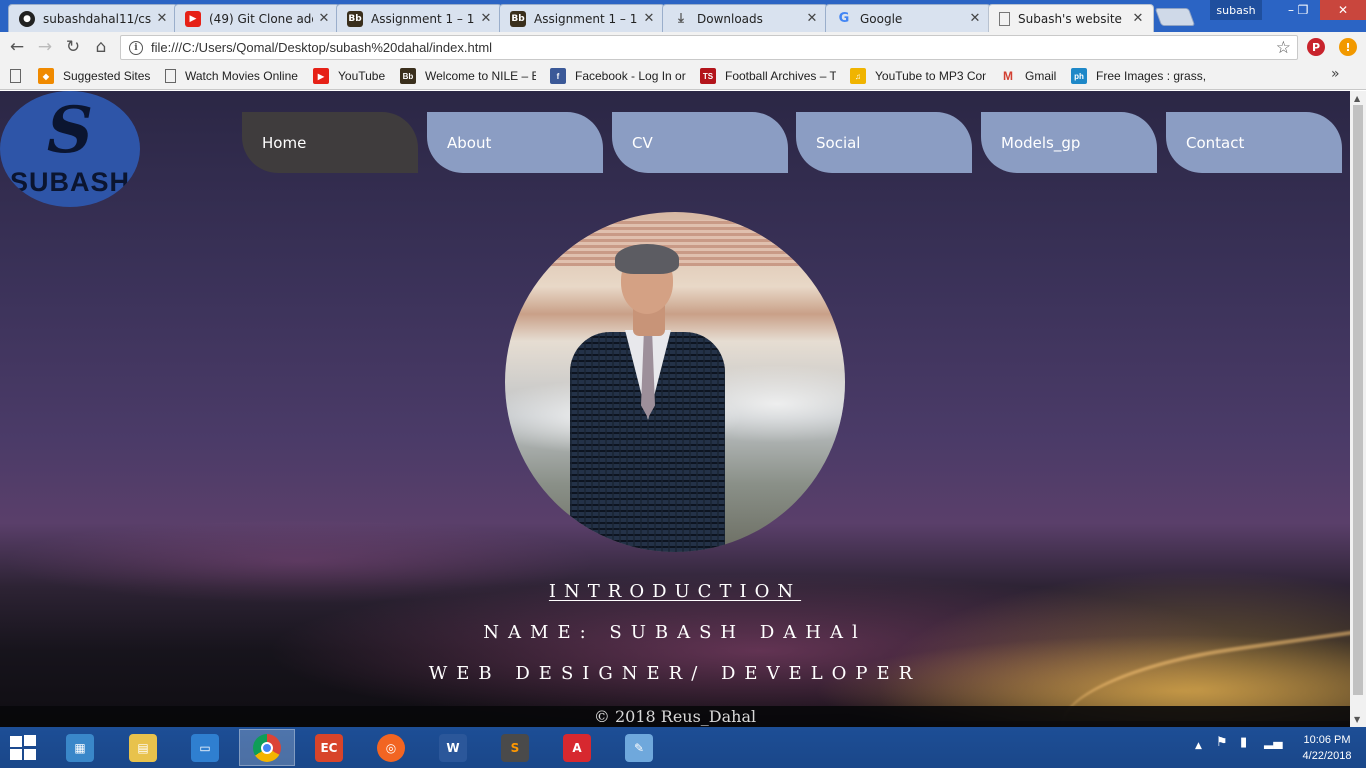 The width and height of the screenshot is (1366, 768). I want to click on network-signal-icon: ▂▄, so click(1273, 742).